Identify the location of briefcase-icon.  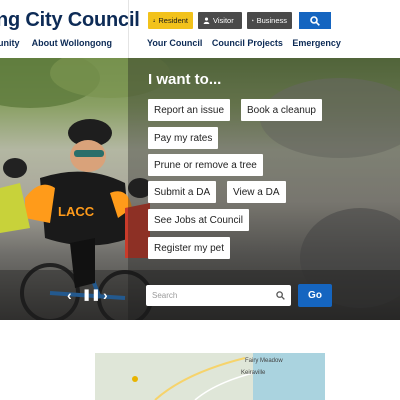
(253, 20).